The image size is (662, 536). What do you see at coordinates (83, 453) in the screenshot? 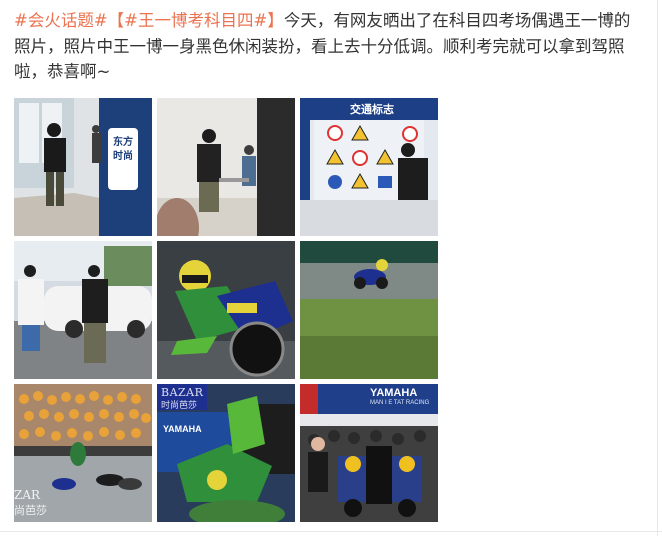
I see `gallery-image-7: ZAR 尚芭莎` at bounding box center [83, 453].